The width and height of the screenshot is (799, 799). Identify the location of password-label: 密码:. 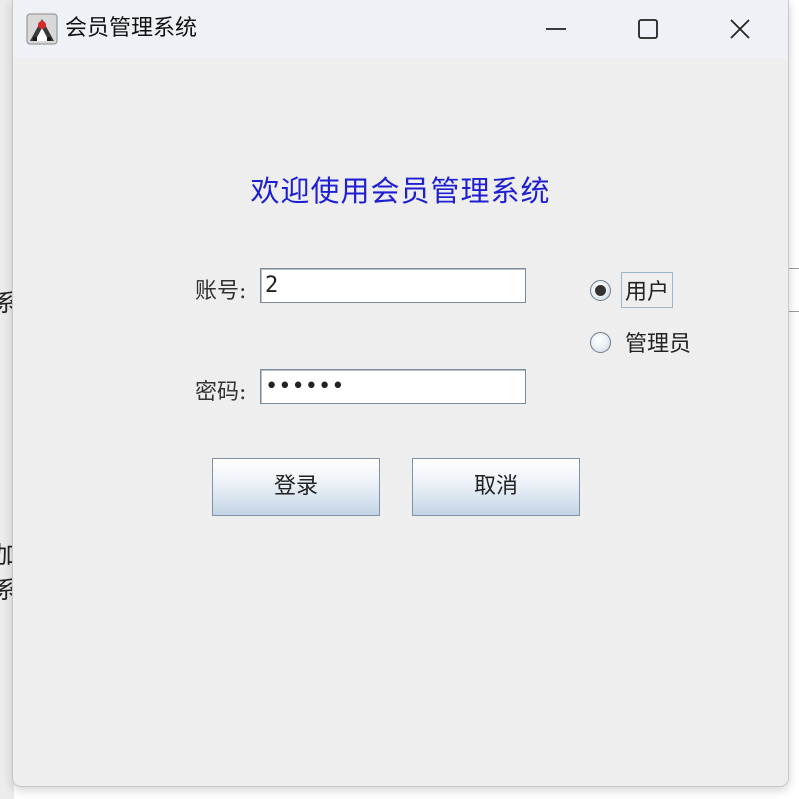
(221, 392).